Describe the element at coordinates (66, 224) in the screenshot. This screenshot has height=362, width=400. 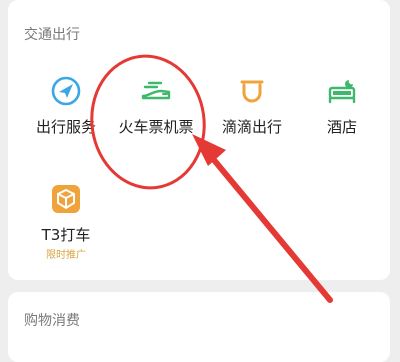
I see `service-t3: T3打车 限时推广` at that location.